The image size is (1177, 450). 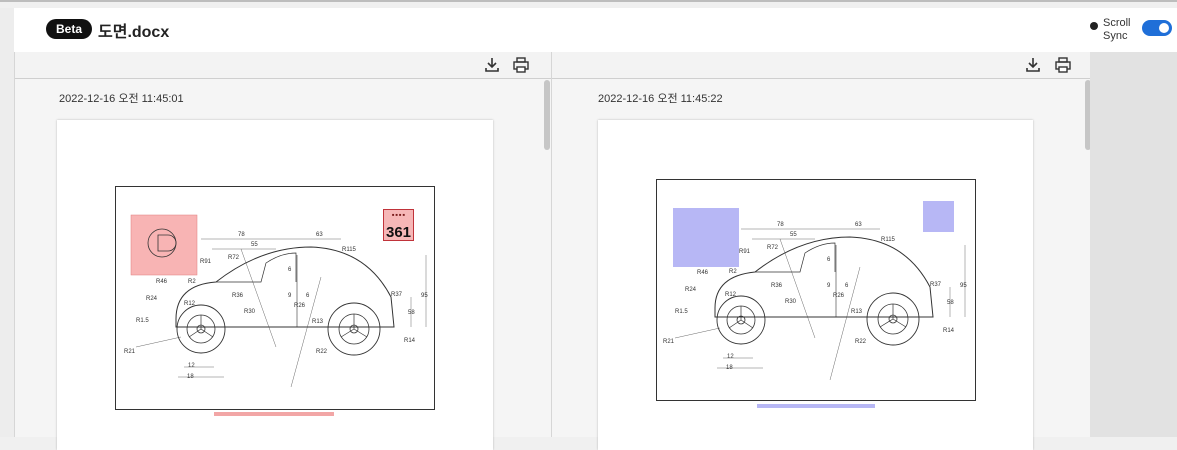 What do you see at coordinates (283, 65) in the screenshot?
I see `left-toolbar` at bounding box center [283, 65].